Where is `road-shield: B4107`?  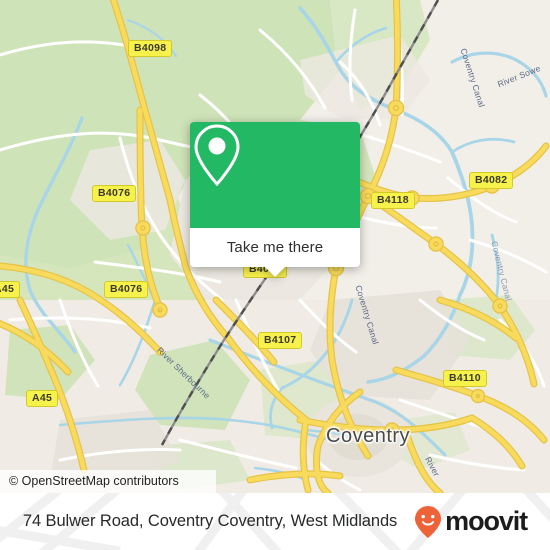 road-shield: B4107 is located at coordinates (280, 340).